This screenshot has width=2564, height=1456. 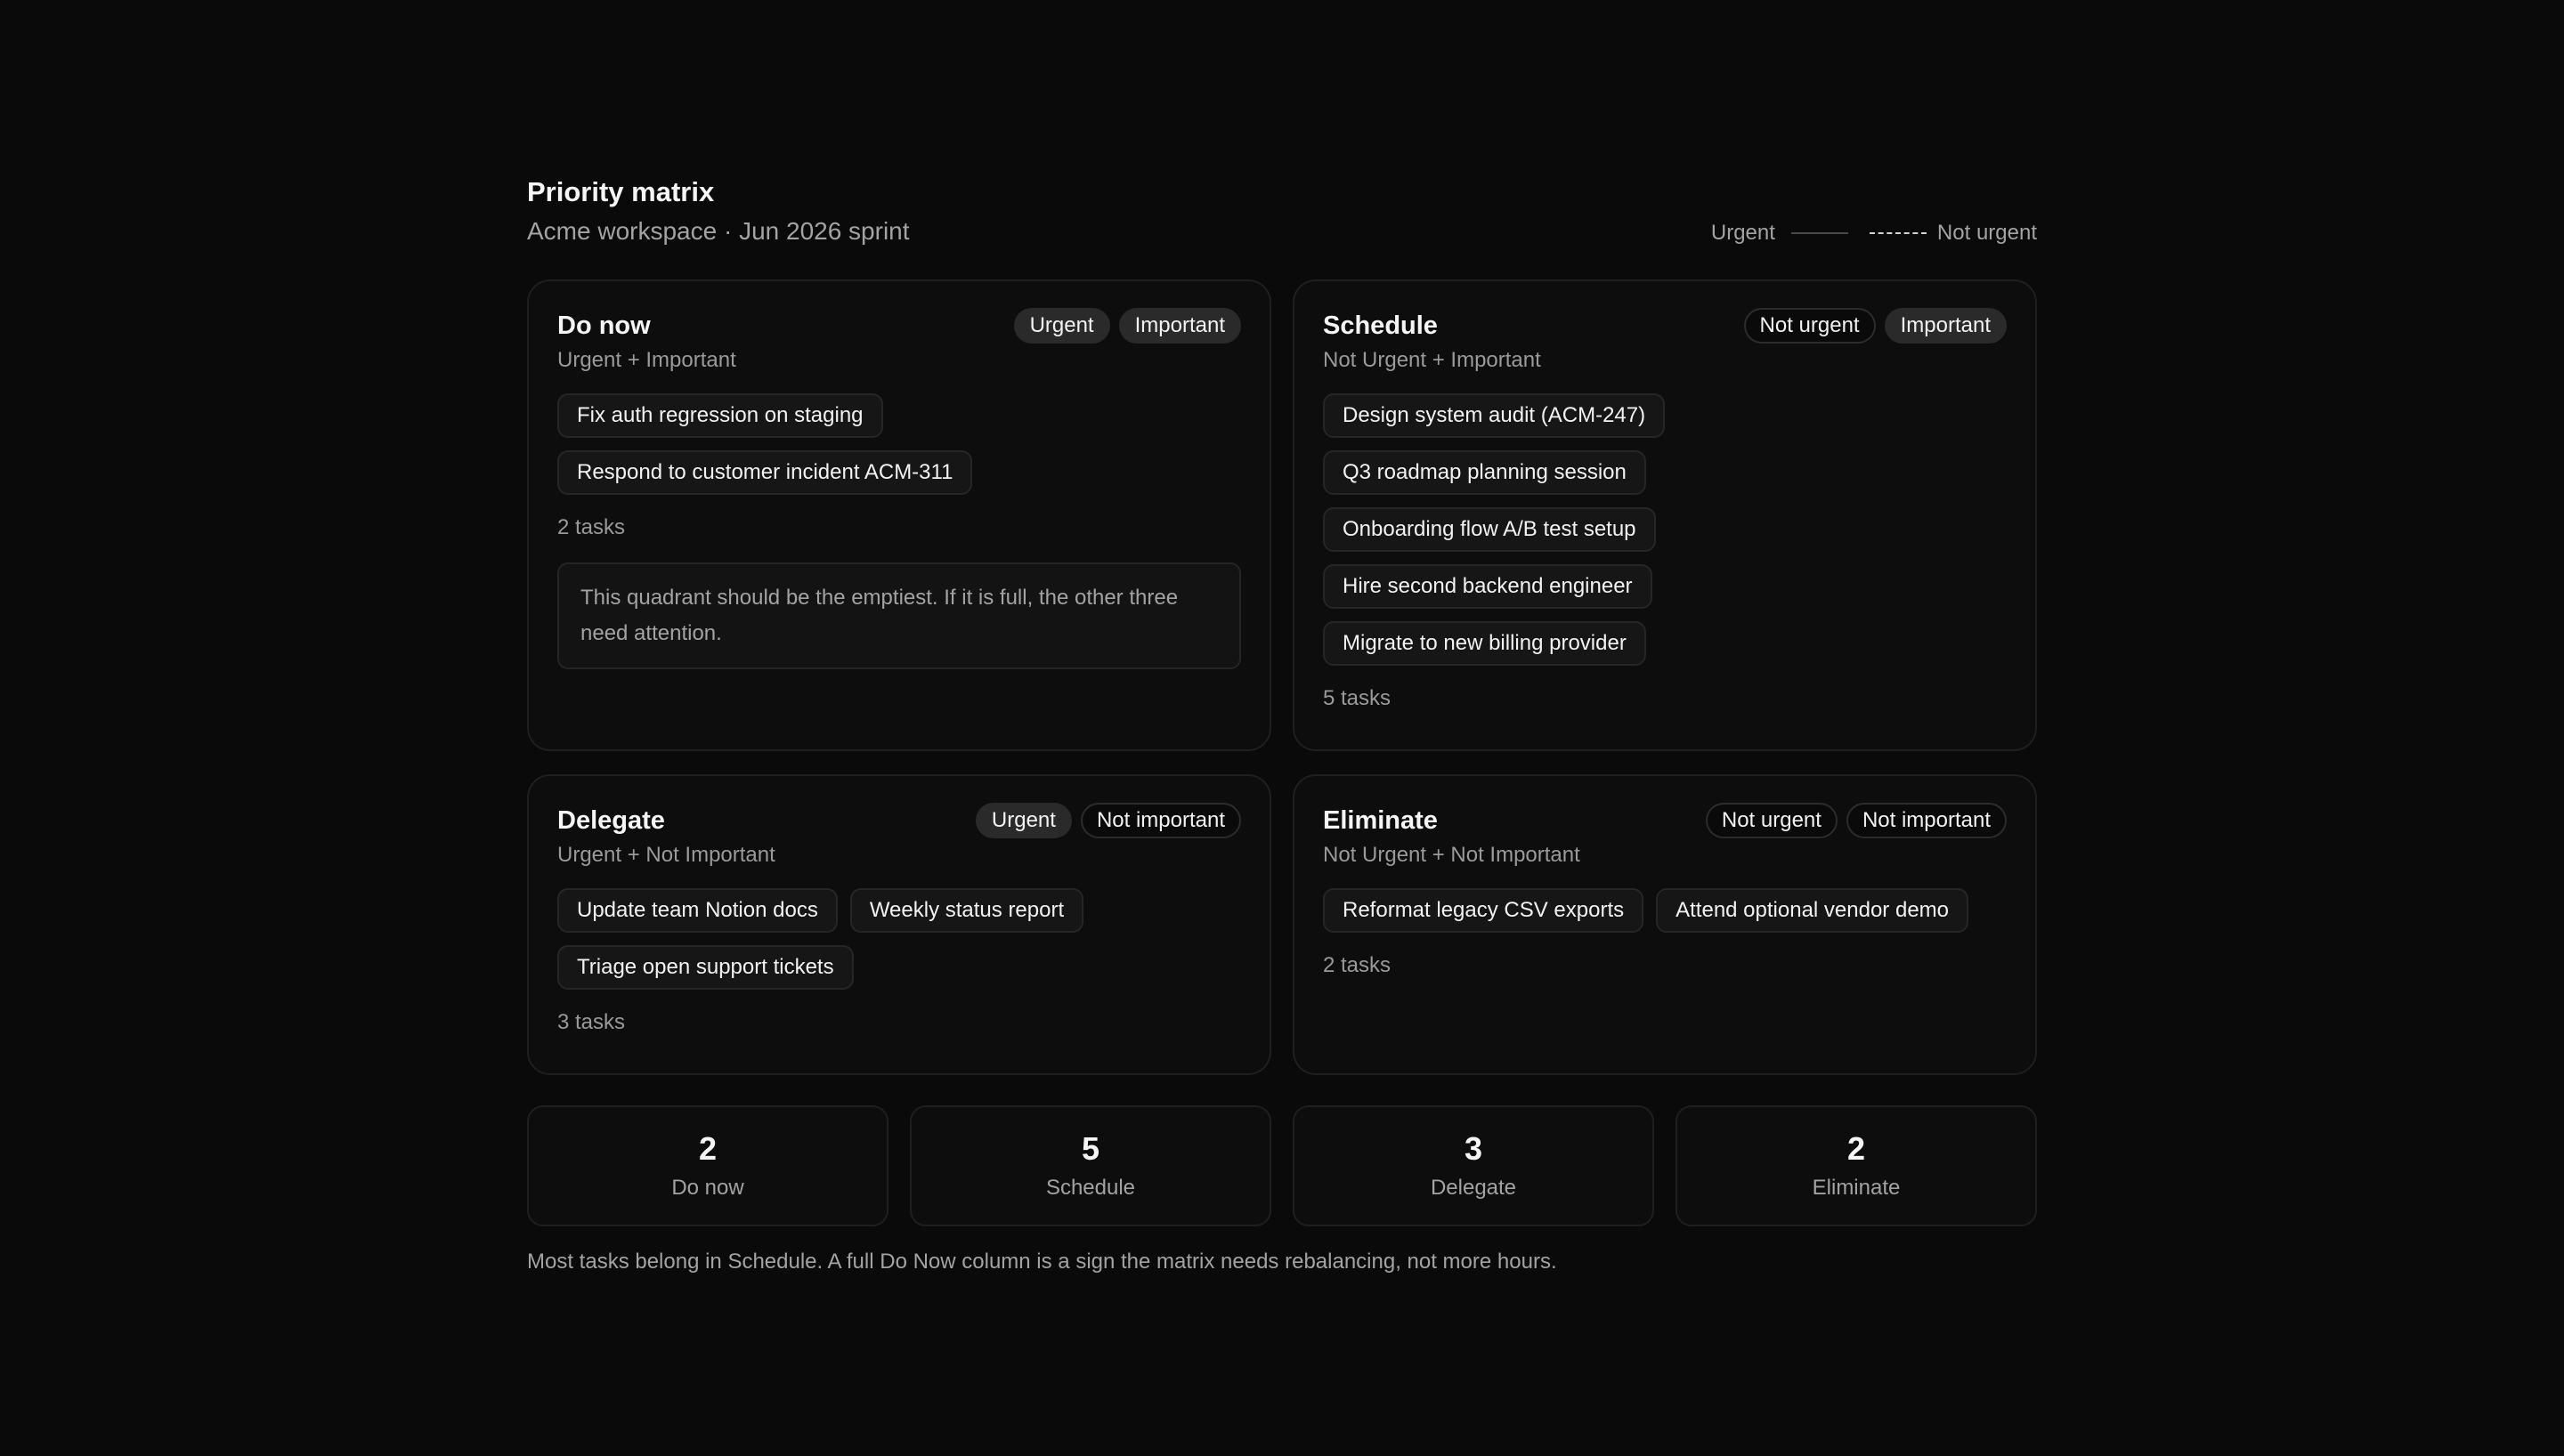 I want to click on legend-urgent-label: Urgent, so click(x=1742, y=233).